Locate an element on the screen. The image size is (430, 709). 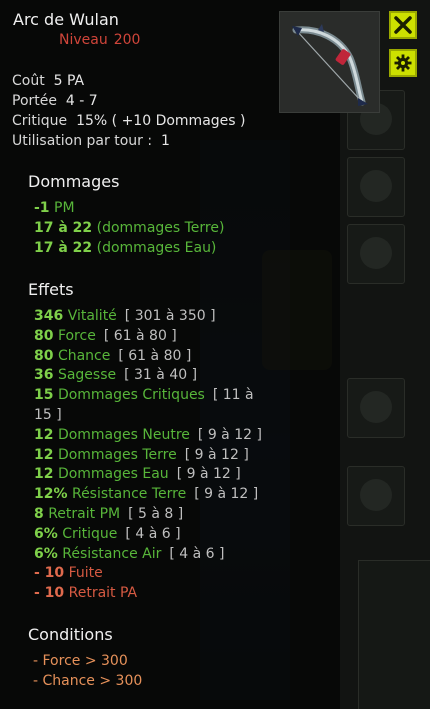
settings-button is located at coordinates (403, 63).